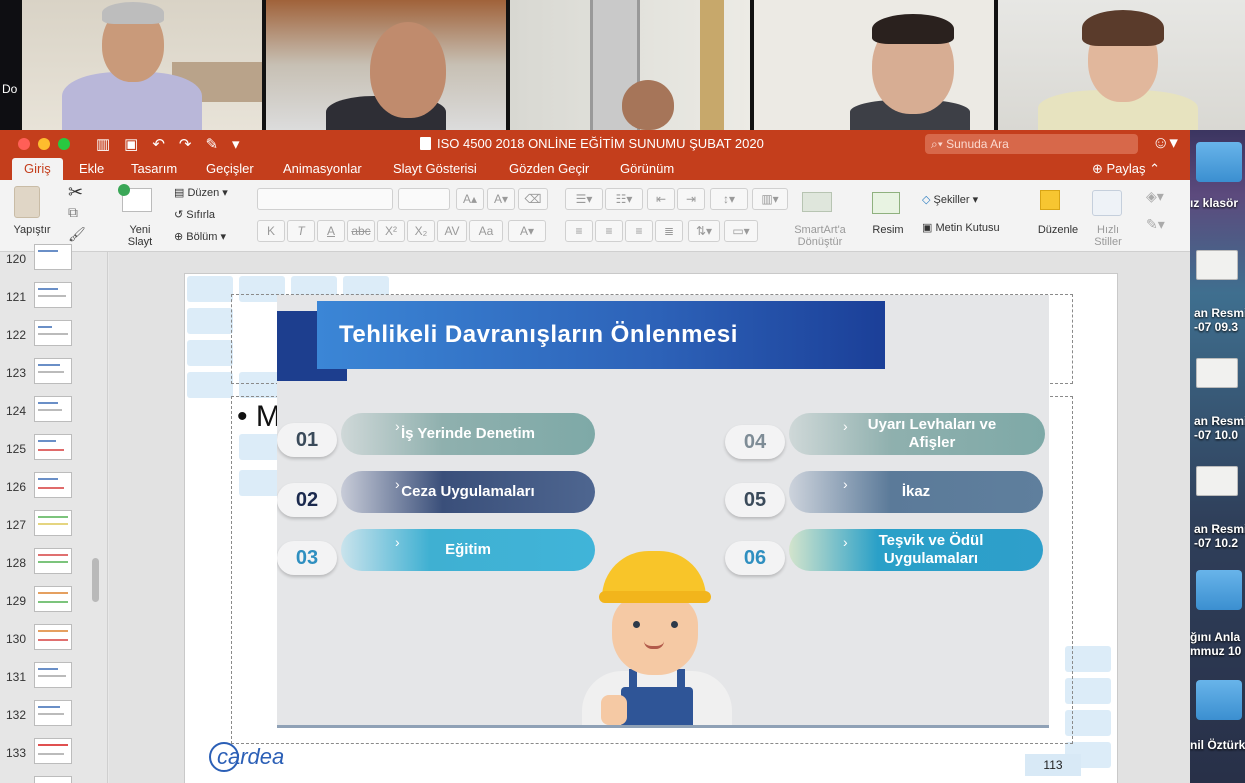  Describe the element at coordinates (661, 199) in the screenshot. I see `decrease-indent-button: ⇤` at that location.